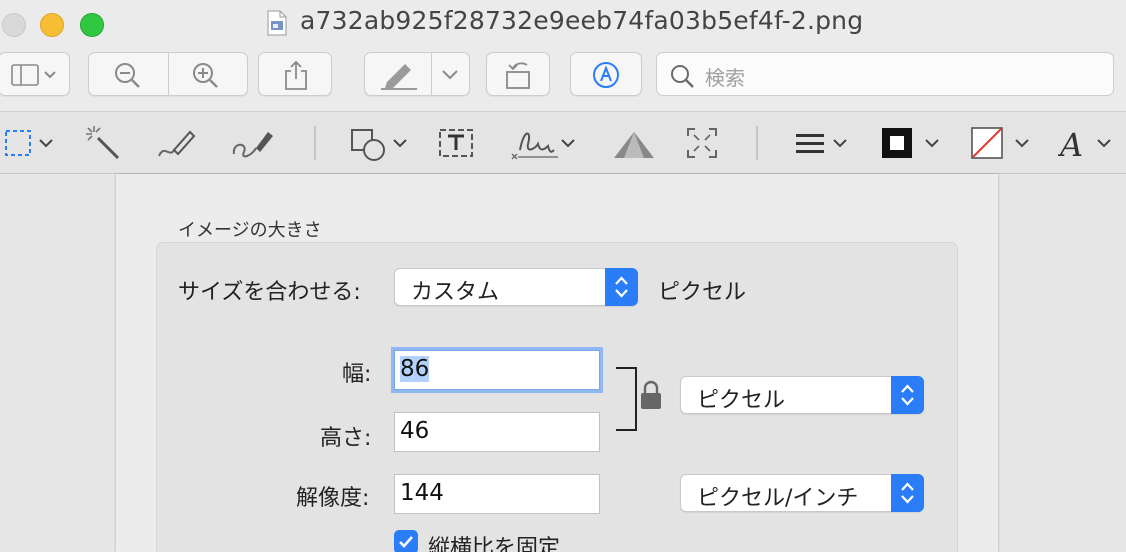 The image size is (1126, 552). Describe the element at coordinates (14, 25) in the screenshot. I see `close-window-button` at that location.